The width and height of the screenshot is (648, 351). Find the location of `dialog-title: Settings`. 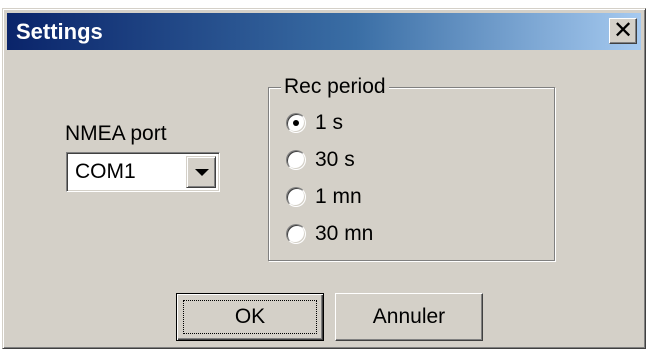

dialog-title: Settings is located at coordinates (59, 31).